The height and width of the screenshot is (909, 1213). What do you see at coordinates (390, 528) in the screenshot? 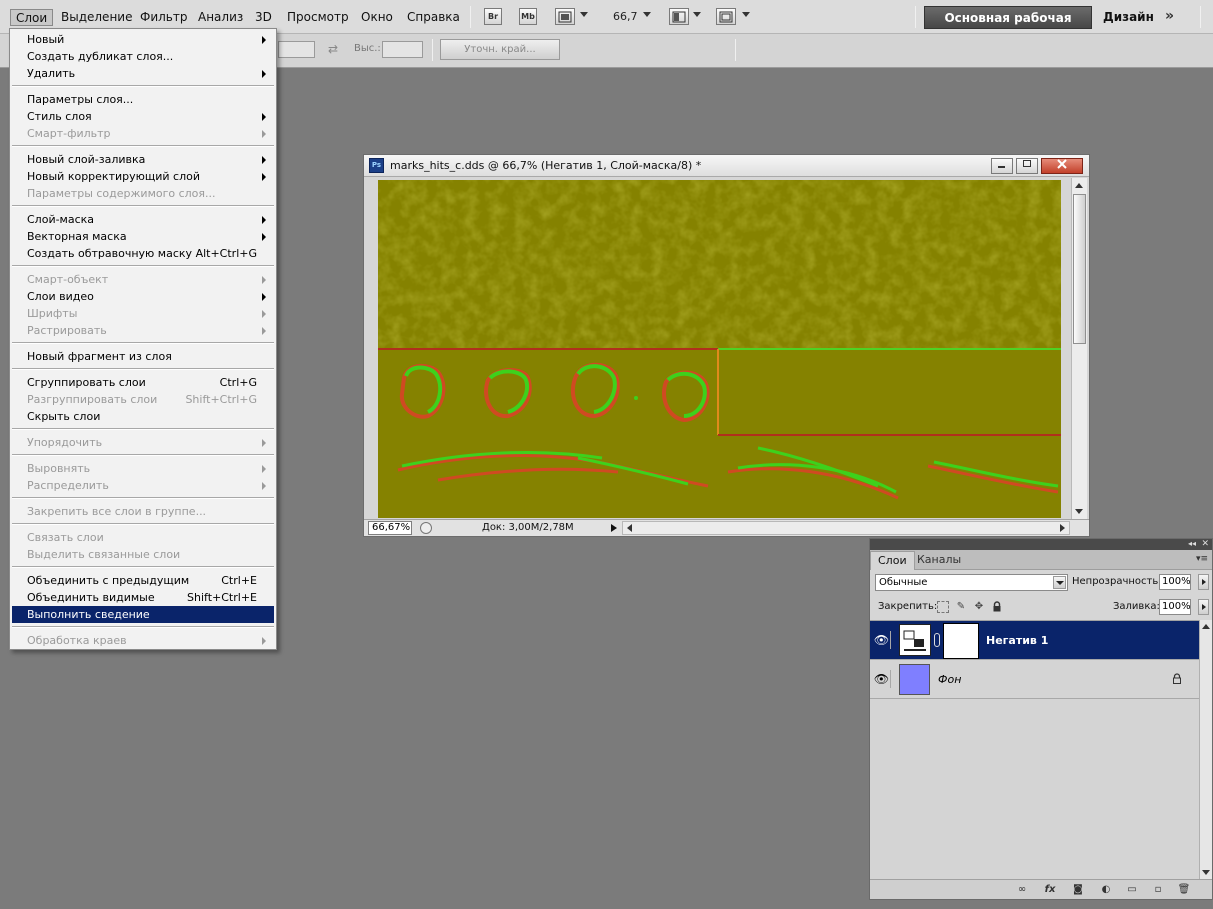
I see `zoom-field: 66,67%` at bounding box center [390, 528].